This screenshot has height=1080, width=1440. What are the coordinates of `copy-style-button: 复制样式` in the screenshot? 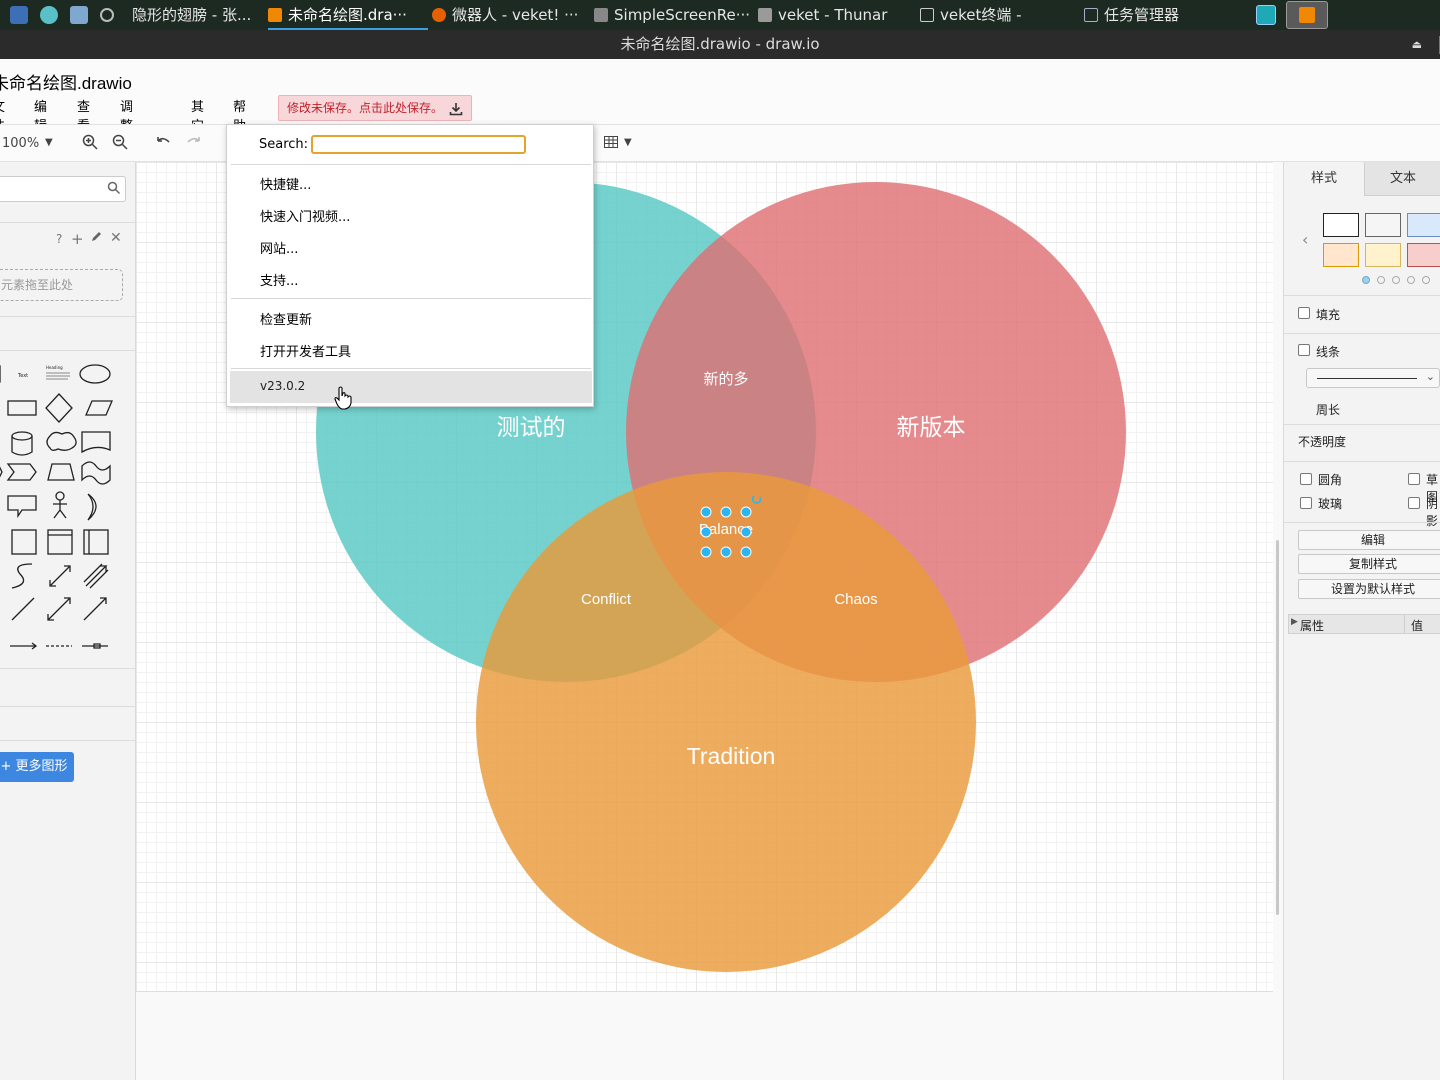 It's located at (1369, 564).